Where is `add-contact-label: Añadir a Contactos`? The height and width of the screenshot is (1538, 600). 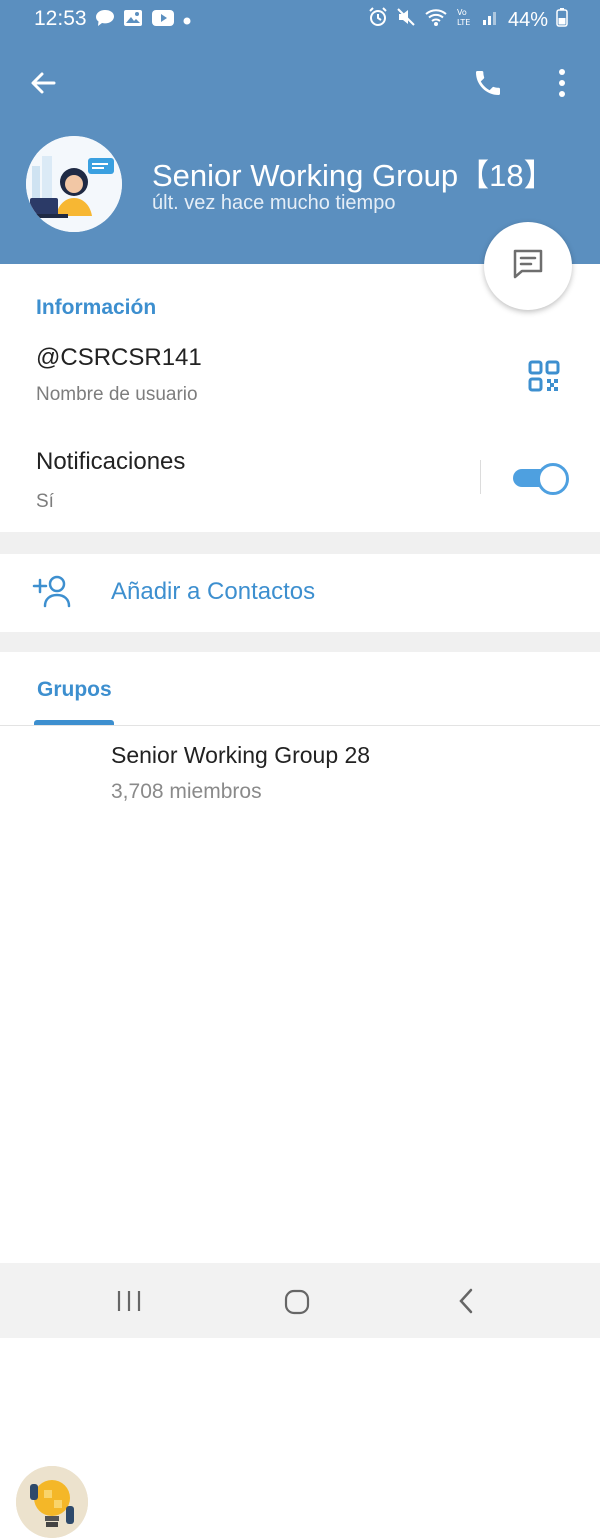 add-contact-label: Añadir a Contactos is located at coordinates (213, 592).